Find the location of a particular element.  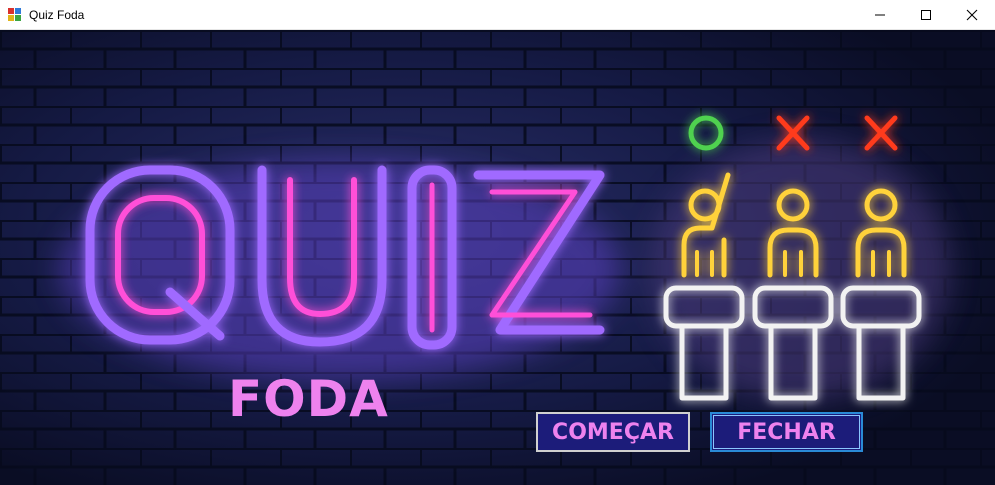

close-button is located at coordinates (972, 15).